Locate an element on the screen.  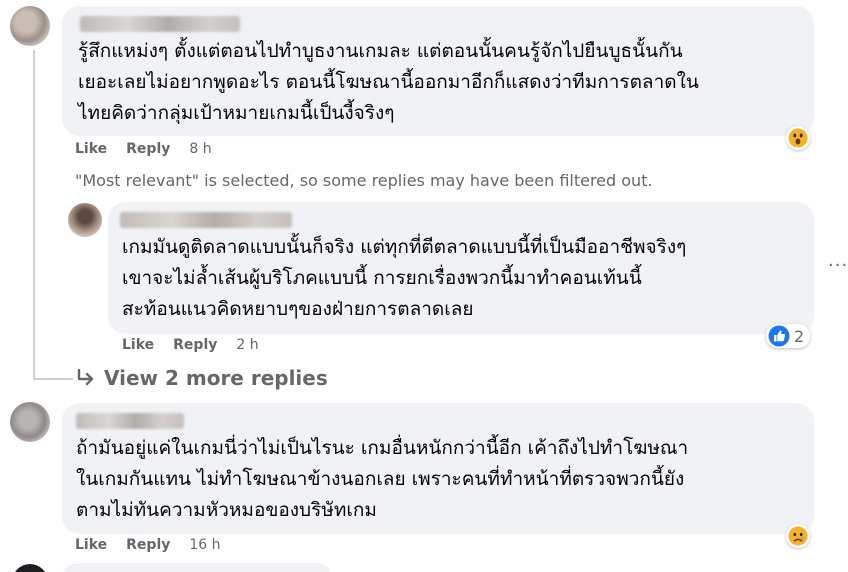
sad-emoji-icon is located at coordinates (798, 536).